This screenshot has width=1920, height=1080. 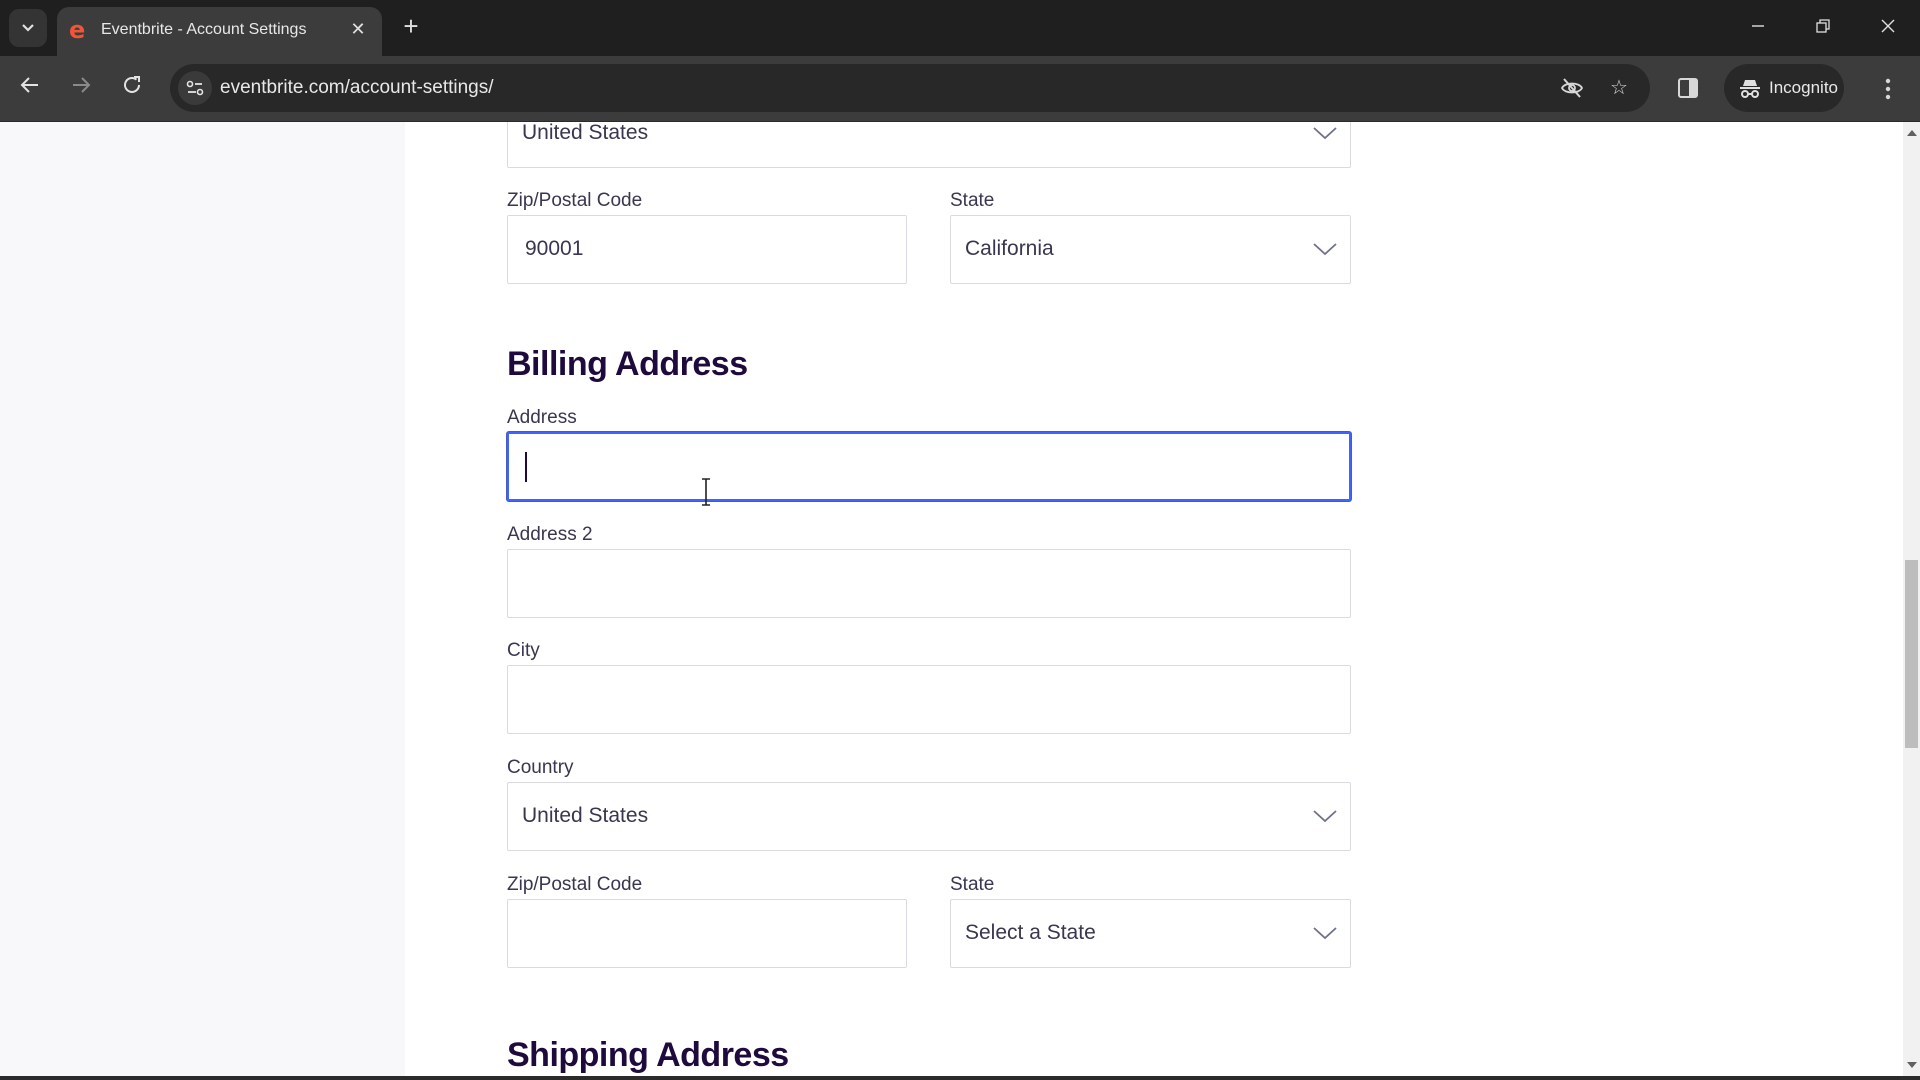 I want to click on eventbrite-favicon-icon: e, so click(x=77, y=30).